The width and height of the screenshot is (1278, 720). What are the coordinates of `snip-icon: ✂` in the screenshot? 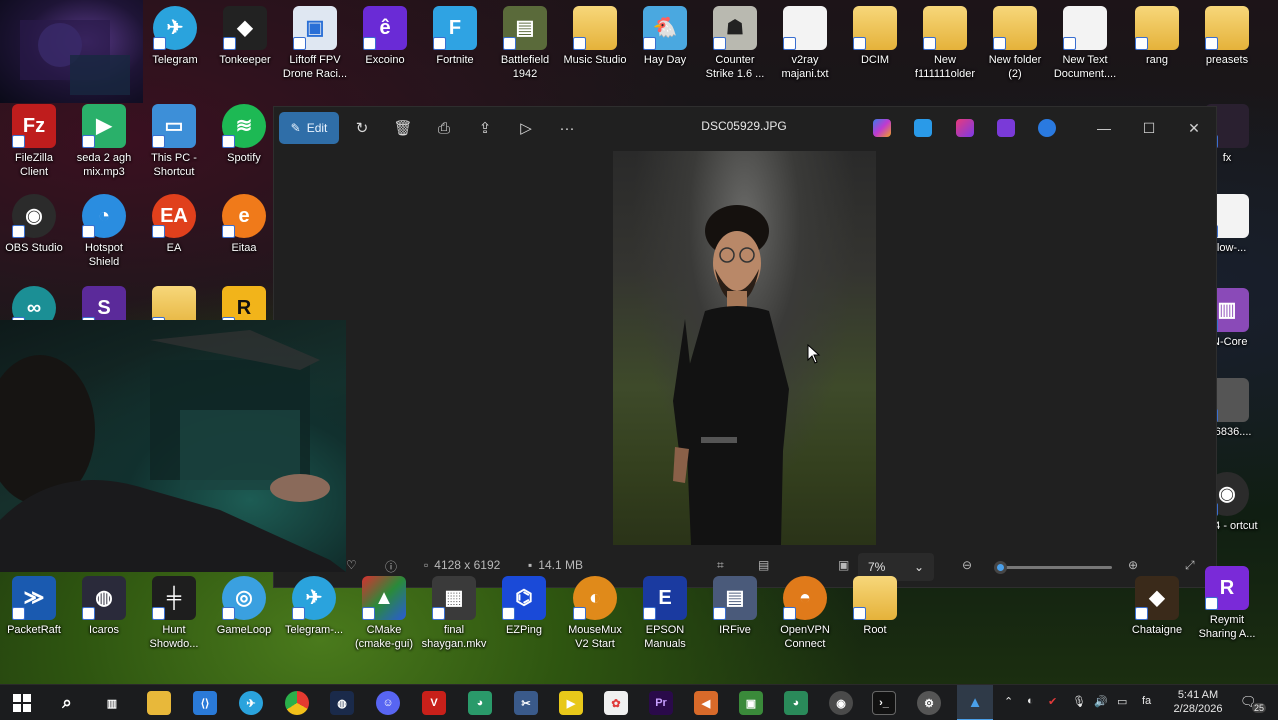 It's located at (526, 703).